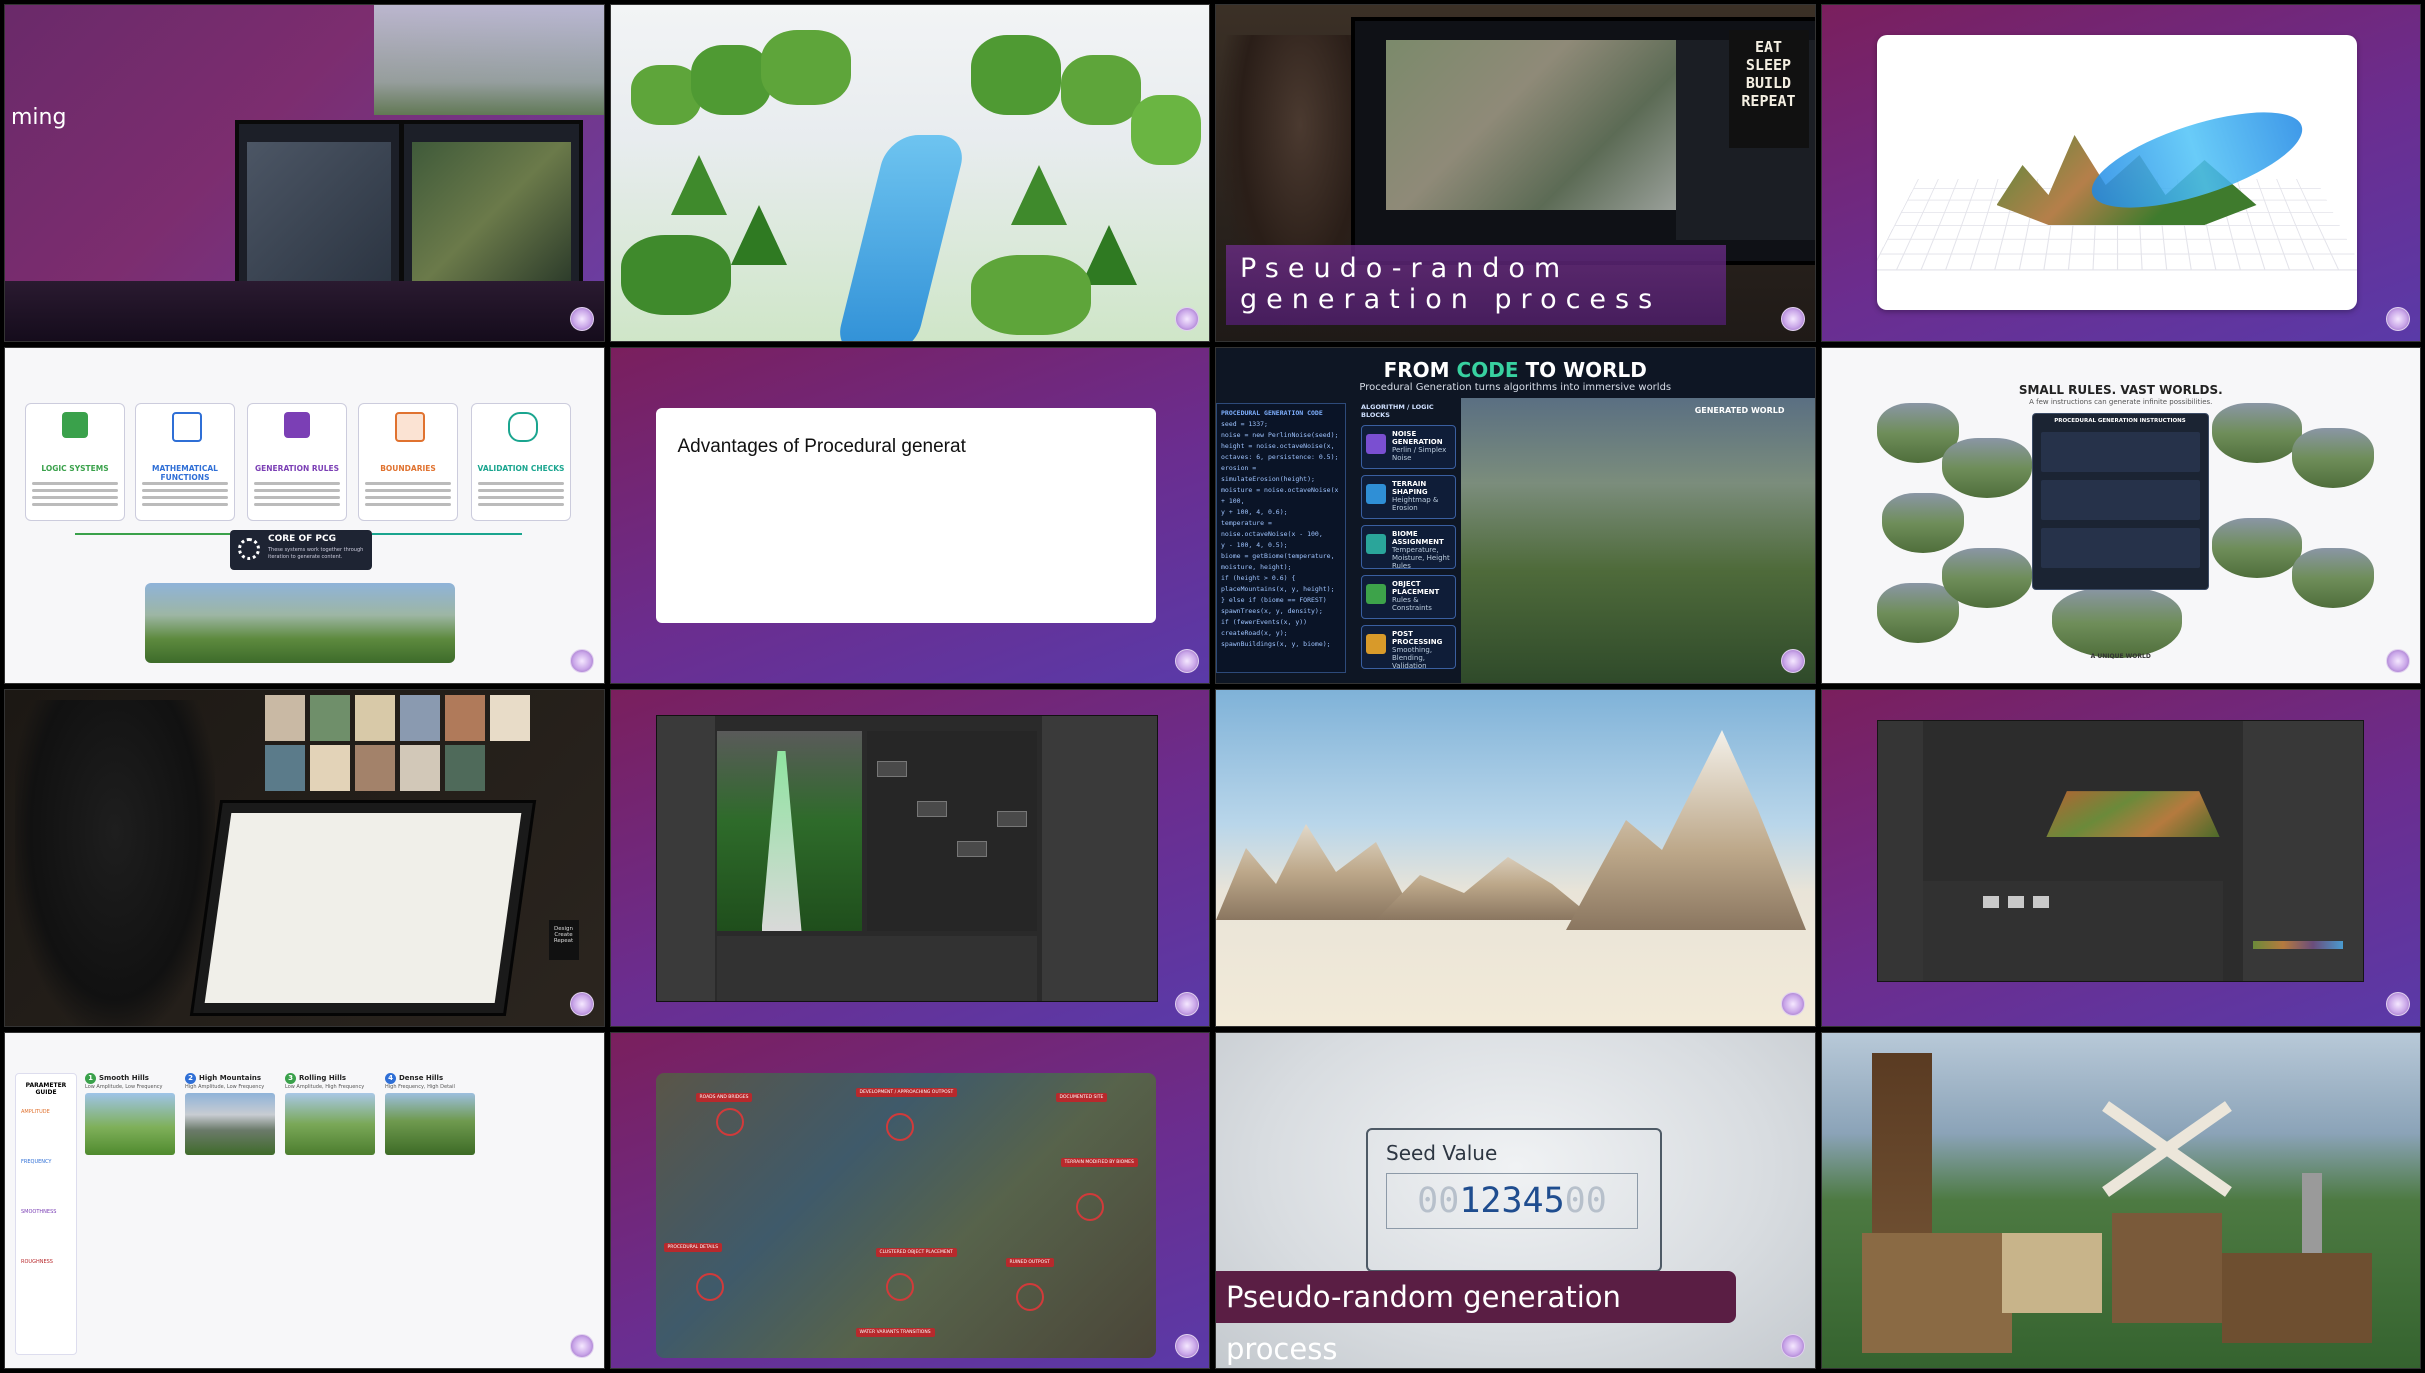  Describe the element at coordinates (1376, 444) in the screenshot. I see `waveform-icon` at that location.